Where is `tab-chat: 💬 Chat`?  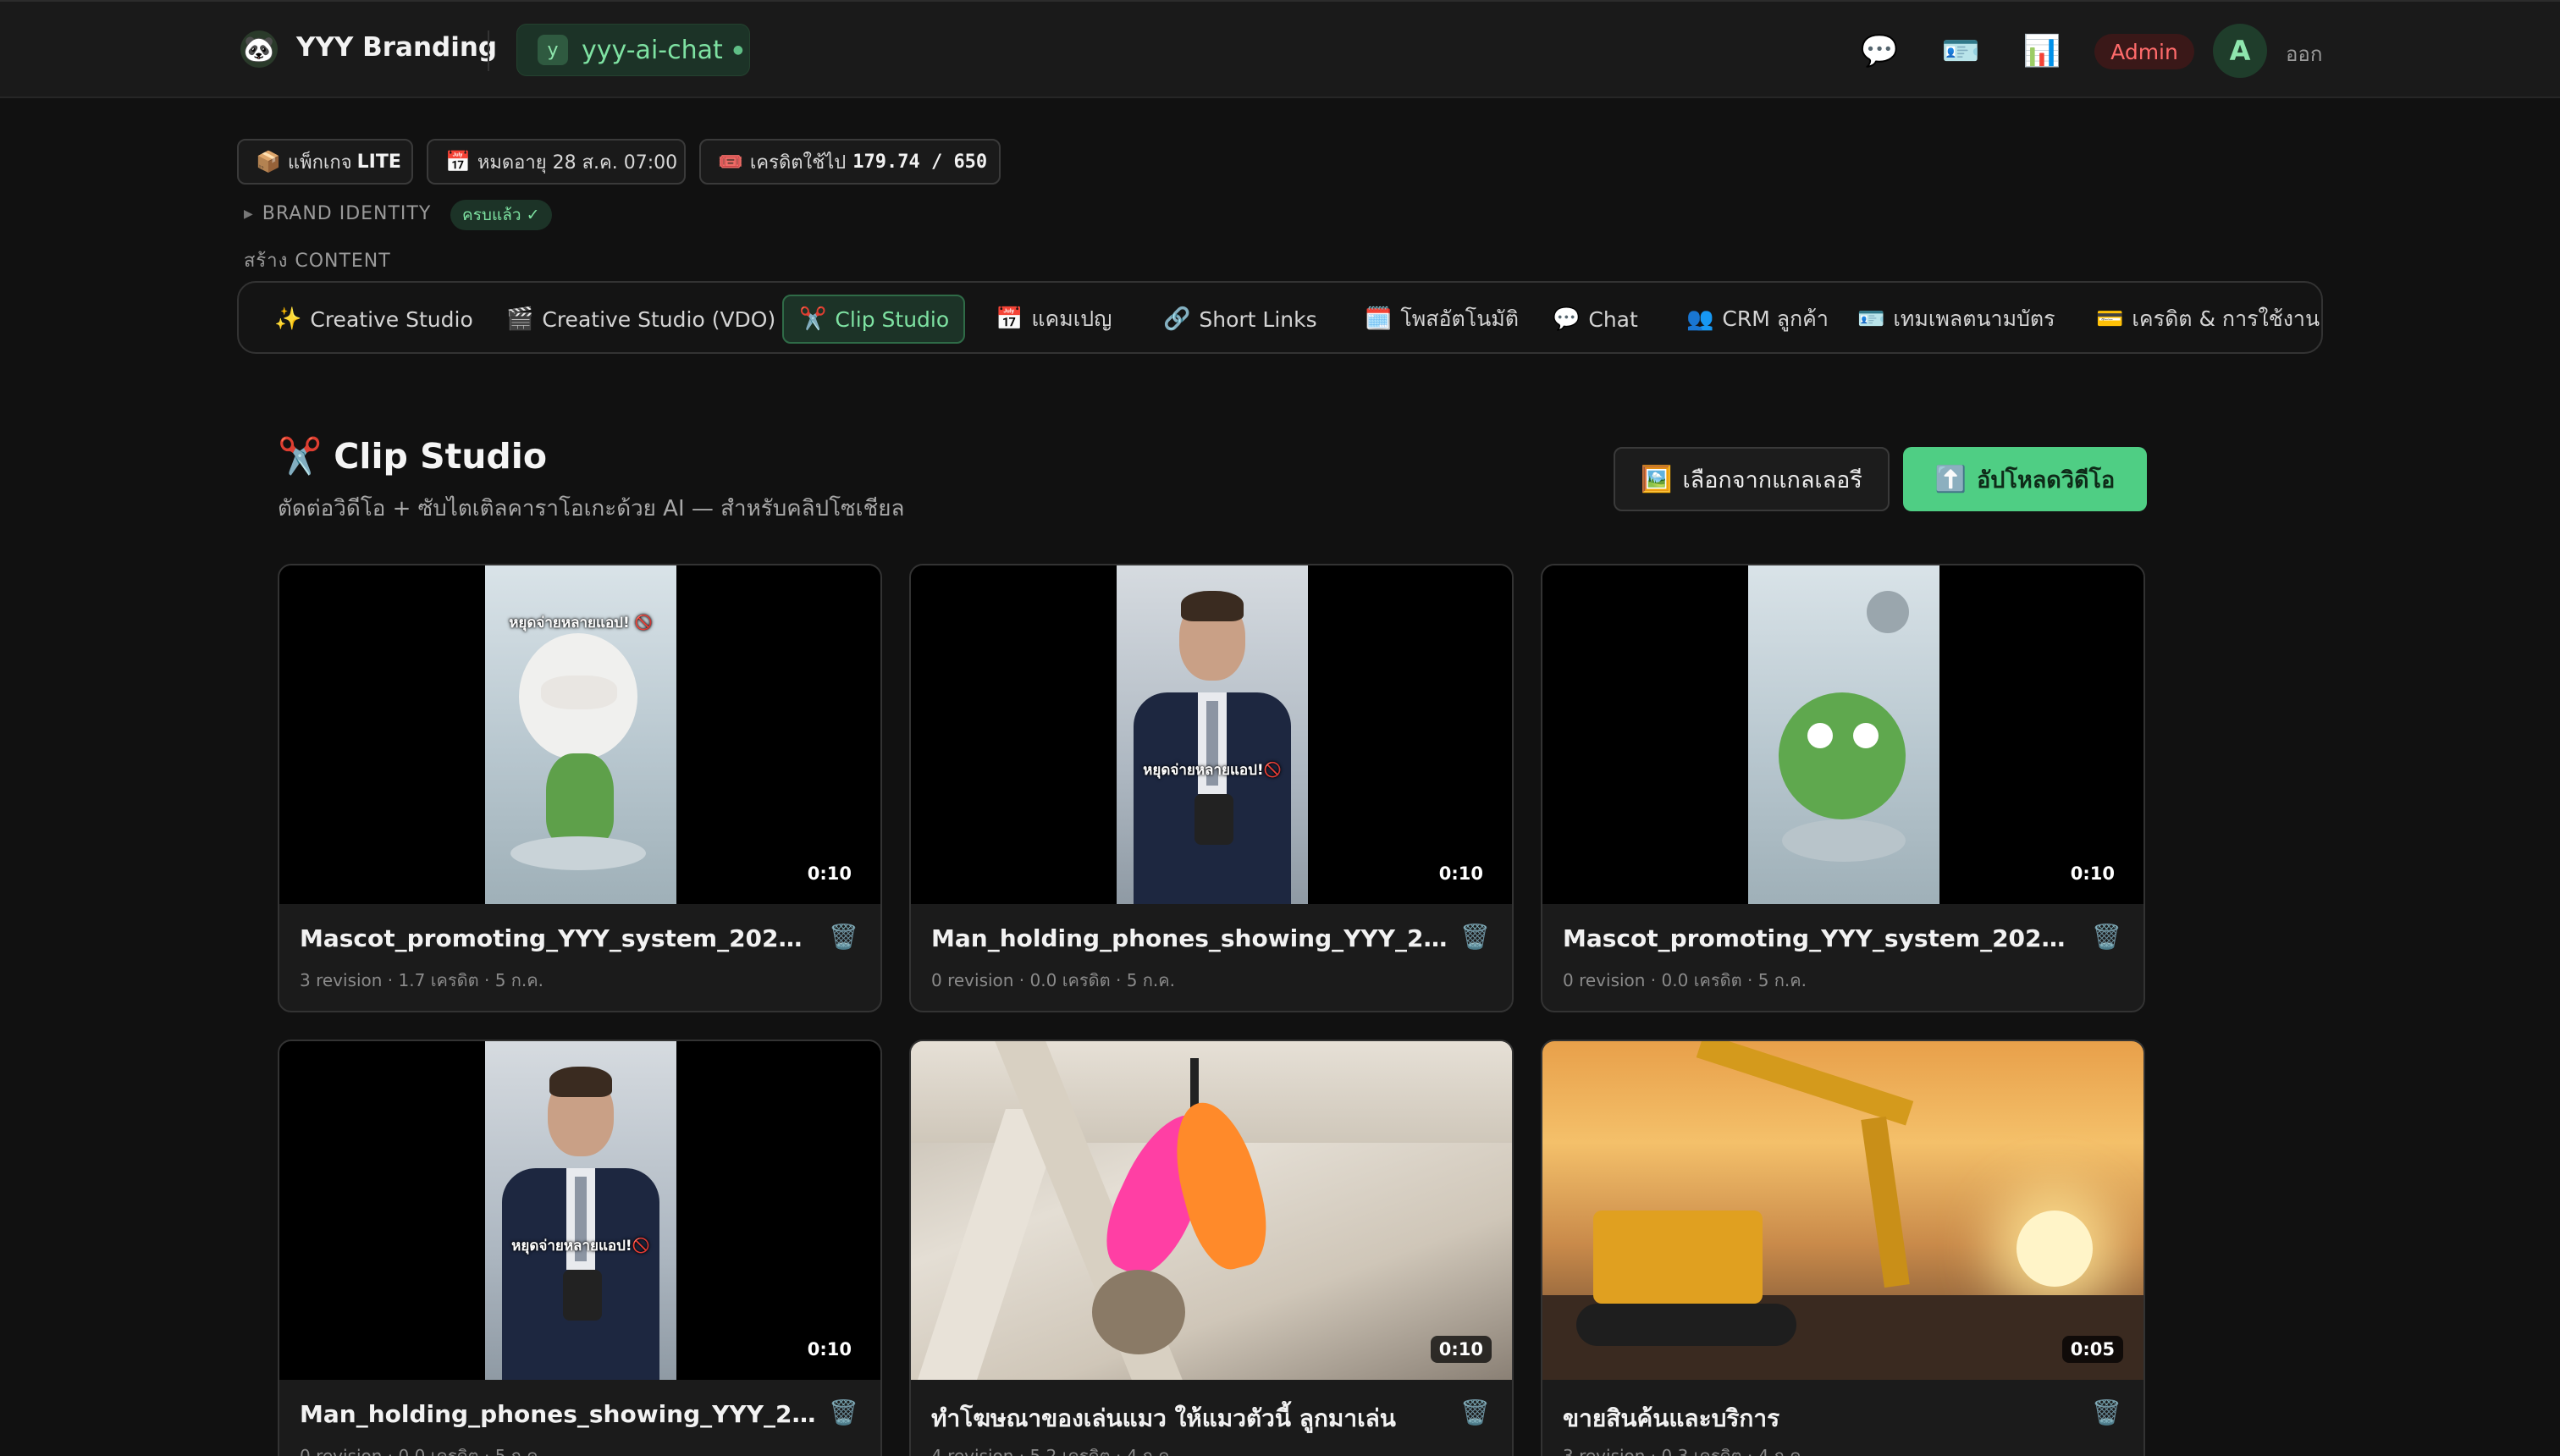
tab-chat: 💬 Chat is located at coordinates (1595, 320).